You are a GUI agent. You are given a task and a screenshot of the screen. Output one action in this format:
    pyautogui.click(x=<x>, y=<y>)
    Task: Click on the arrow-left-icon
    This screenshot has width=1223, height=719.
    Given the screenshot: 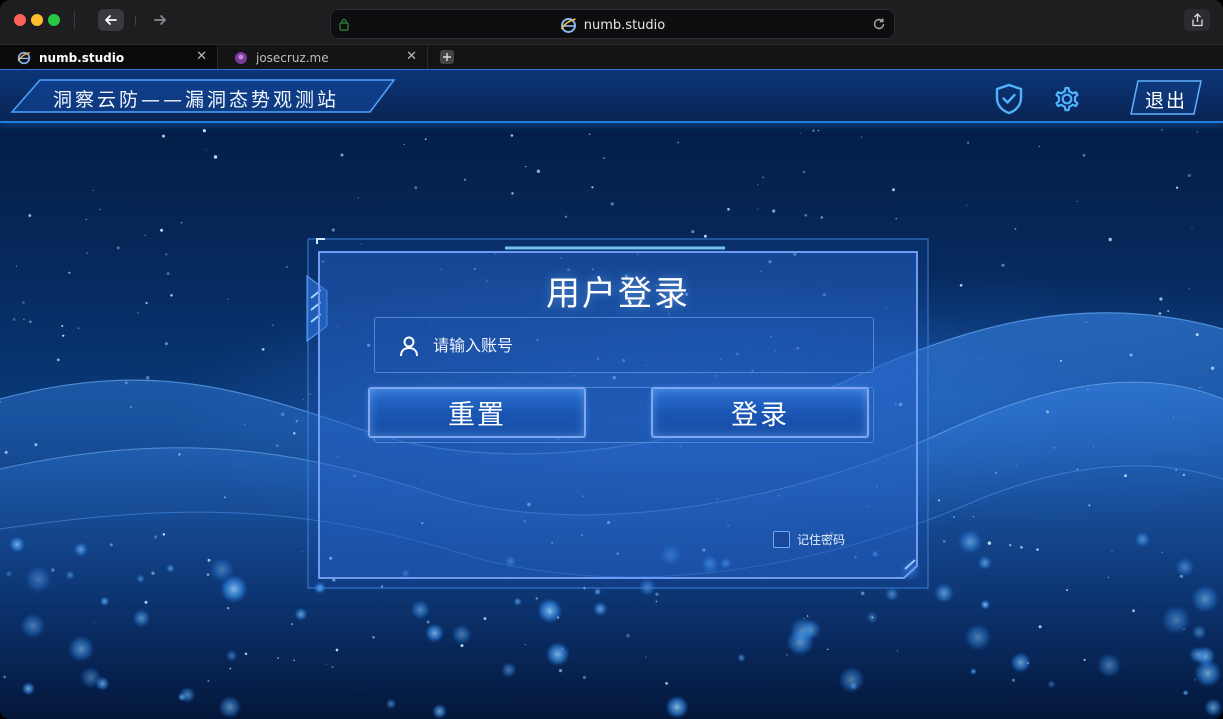 What is the action you would take?
    pyautogui.click(x=111, y=20)
    